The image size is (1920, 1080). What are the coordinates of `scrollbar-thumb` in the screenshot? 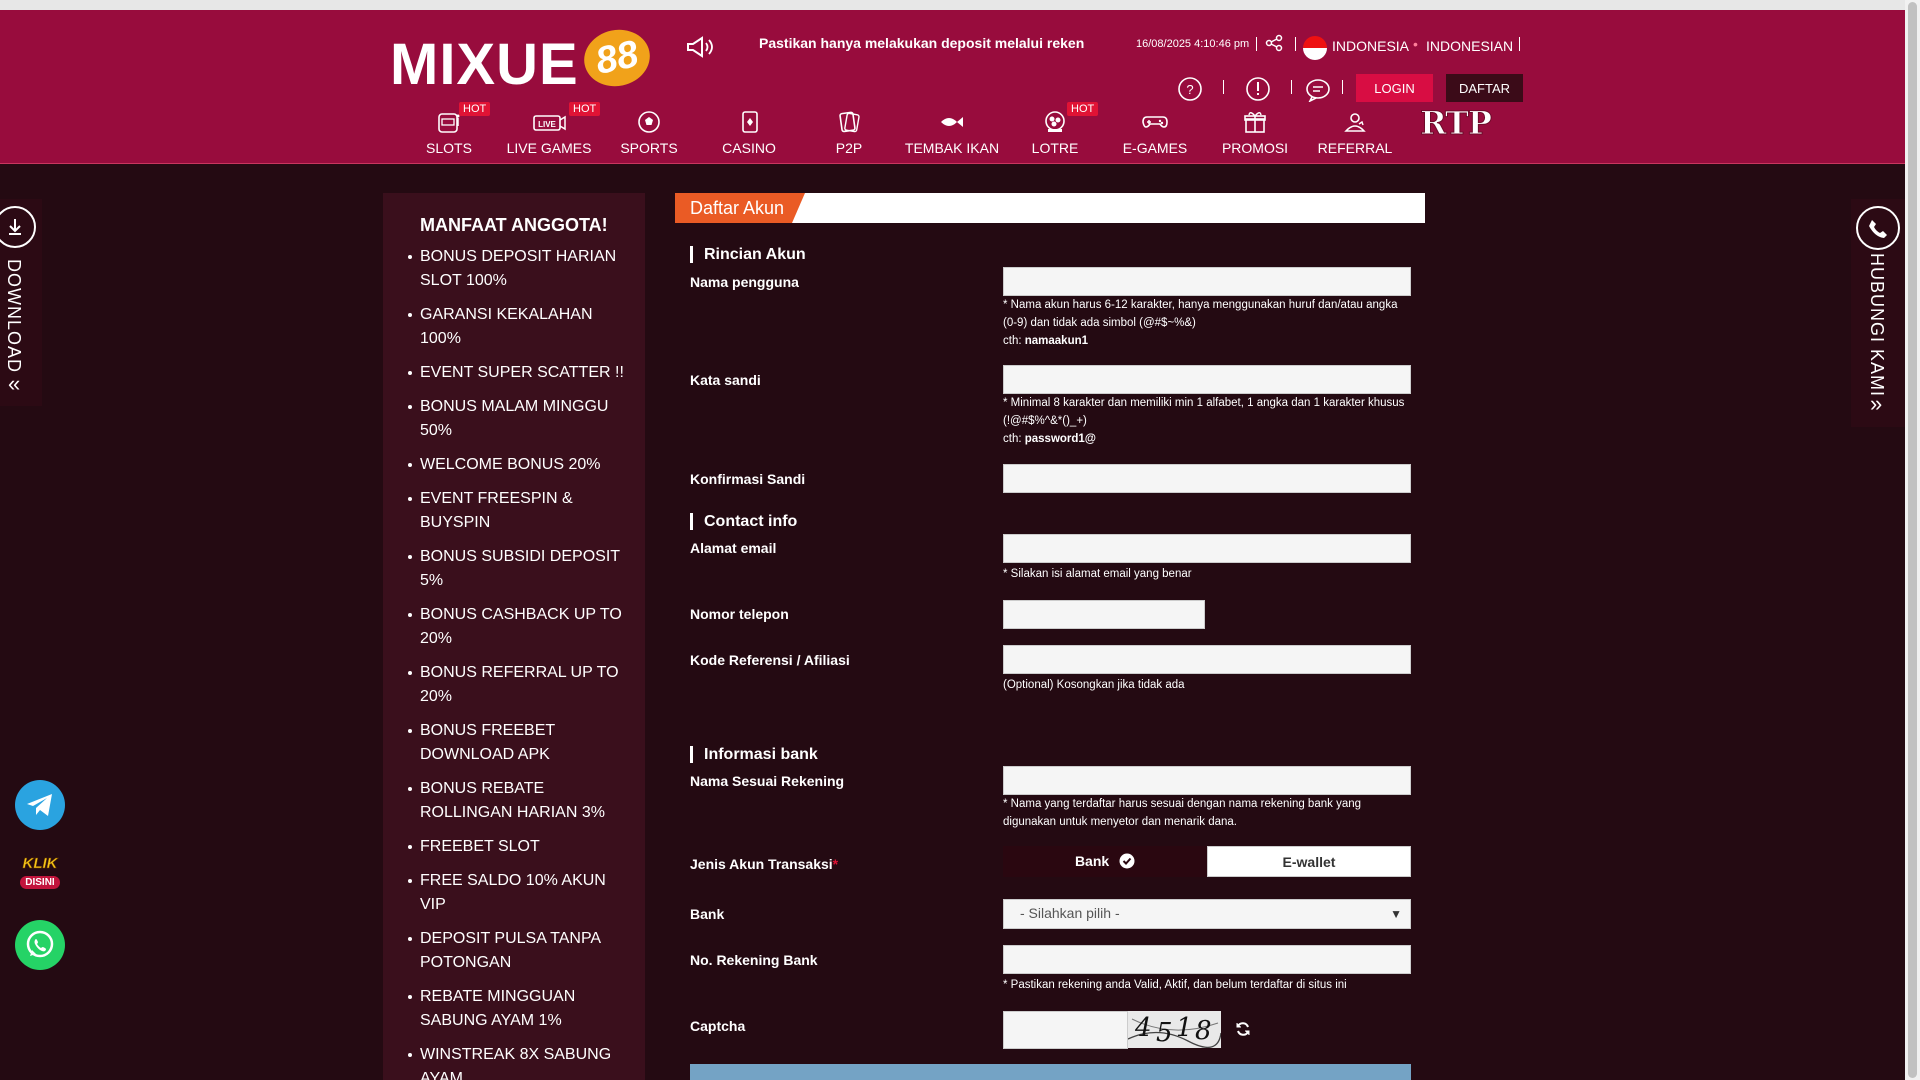 It's located at (1912, 540).